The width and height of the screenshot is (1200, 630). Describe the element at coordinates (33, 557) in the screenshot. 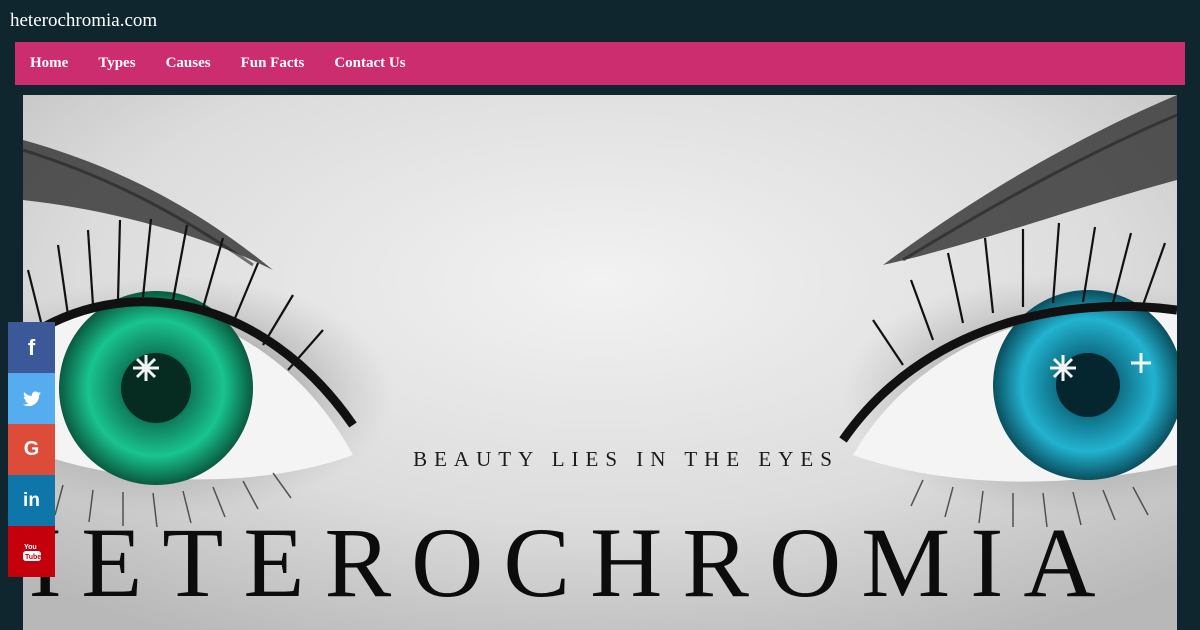

I see `svg-text: Tube` at that location.